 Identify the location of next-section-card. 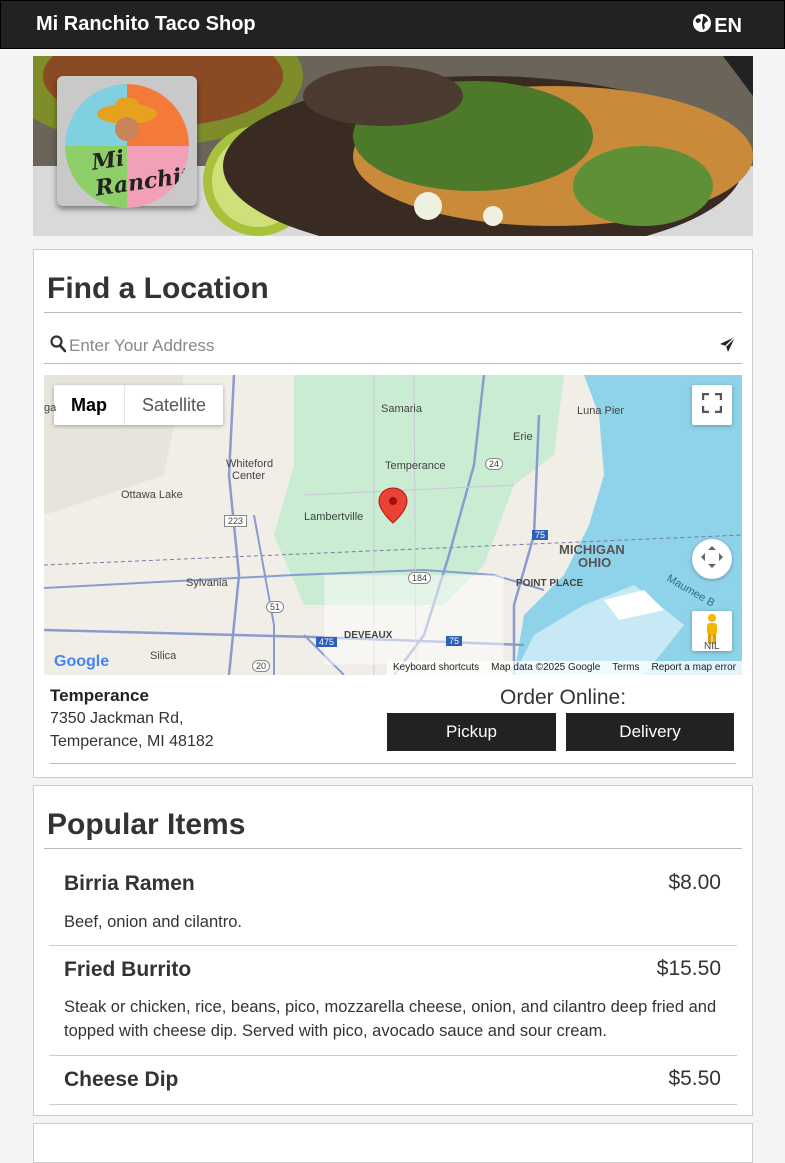
(393, 1143).